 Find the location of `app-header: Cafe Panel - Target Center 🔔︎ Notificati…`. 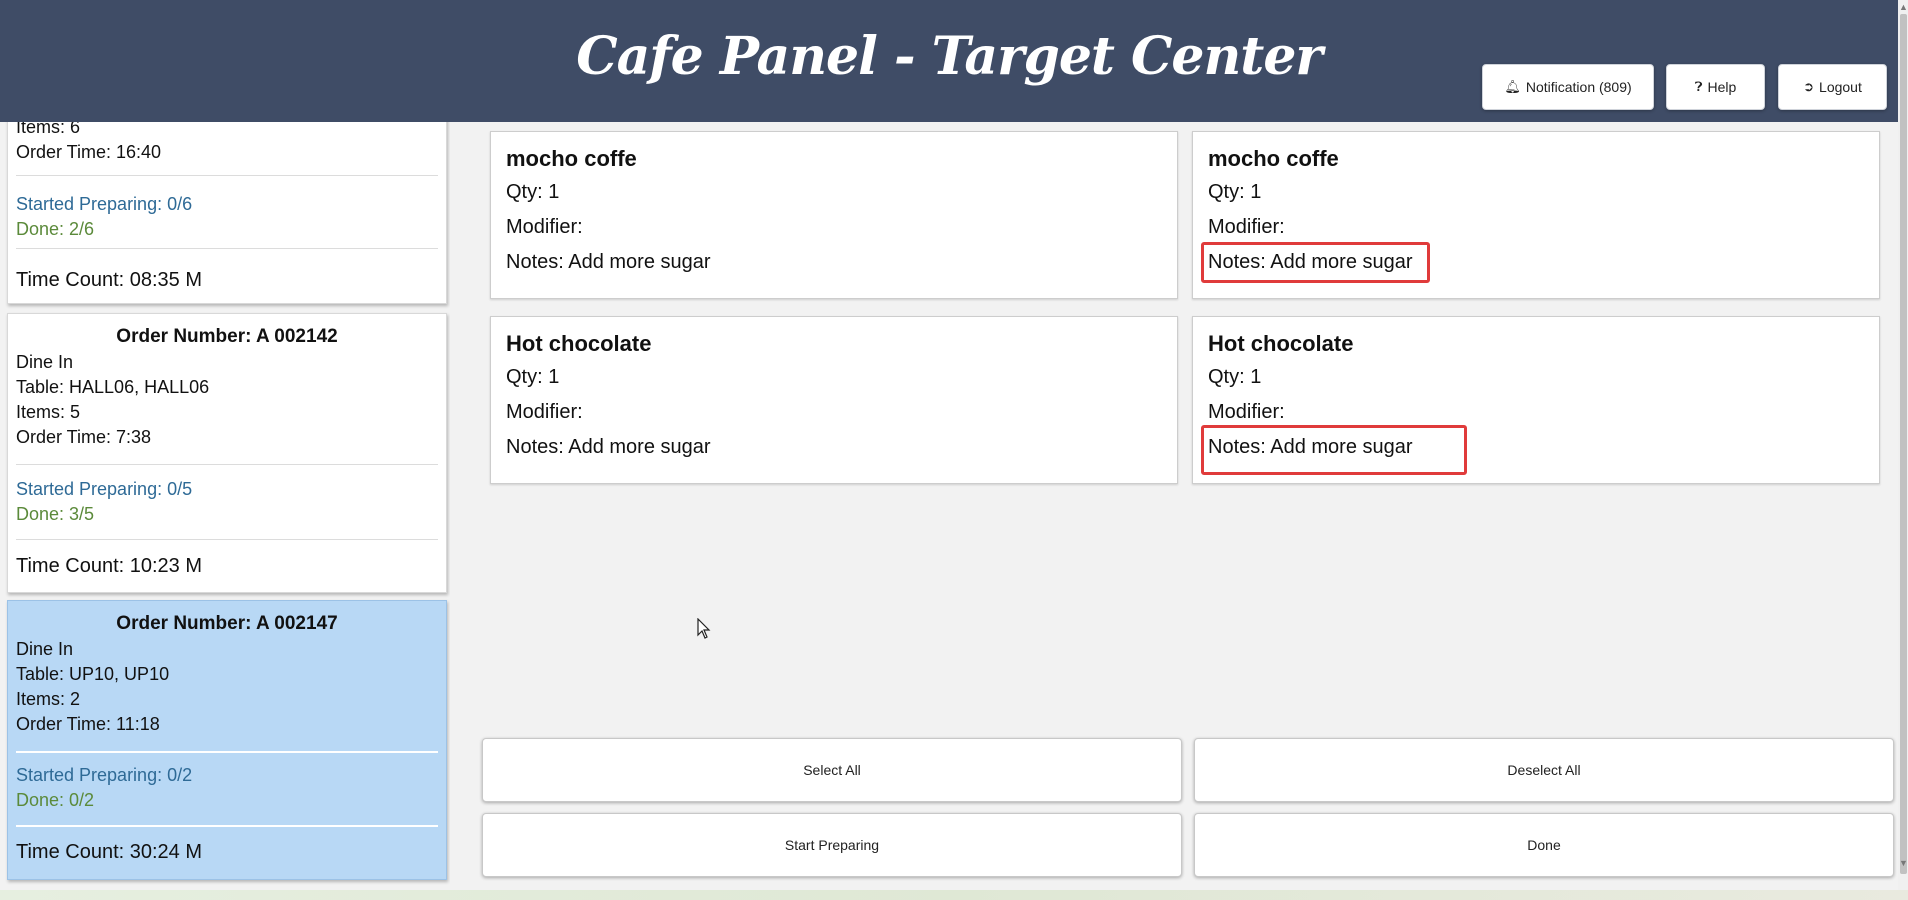

app-header: Cafe Panel - Target Center 🔔︎ Notificati… is located at coordinates (949, 61).